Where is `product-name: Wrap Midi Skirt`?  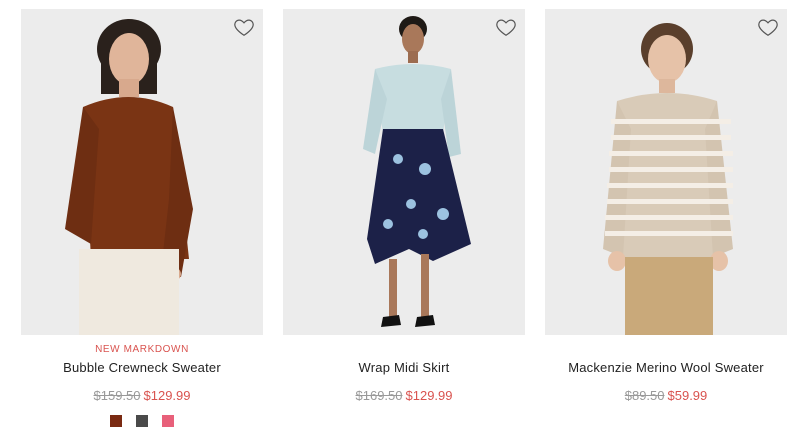 product-name: Wrap Midi Skirt is located at coordinates (404, 367).